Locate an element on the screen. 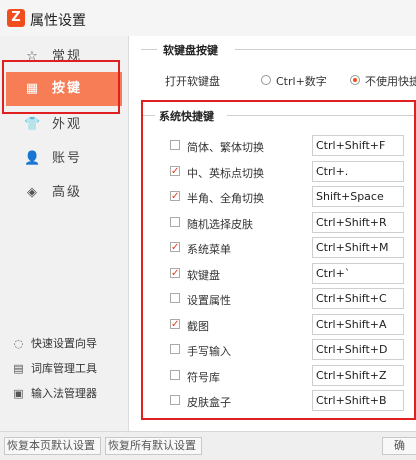 The width and height of the screenshot is (416, 460). dictionary-manager-link: ▤ 词库管理工具 is located at coordinates (54, 368).